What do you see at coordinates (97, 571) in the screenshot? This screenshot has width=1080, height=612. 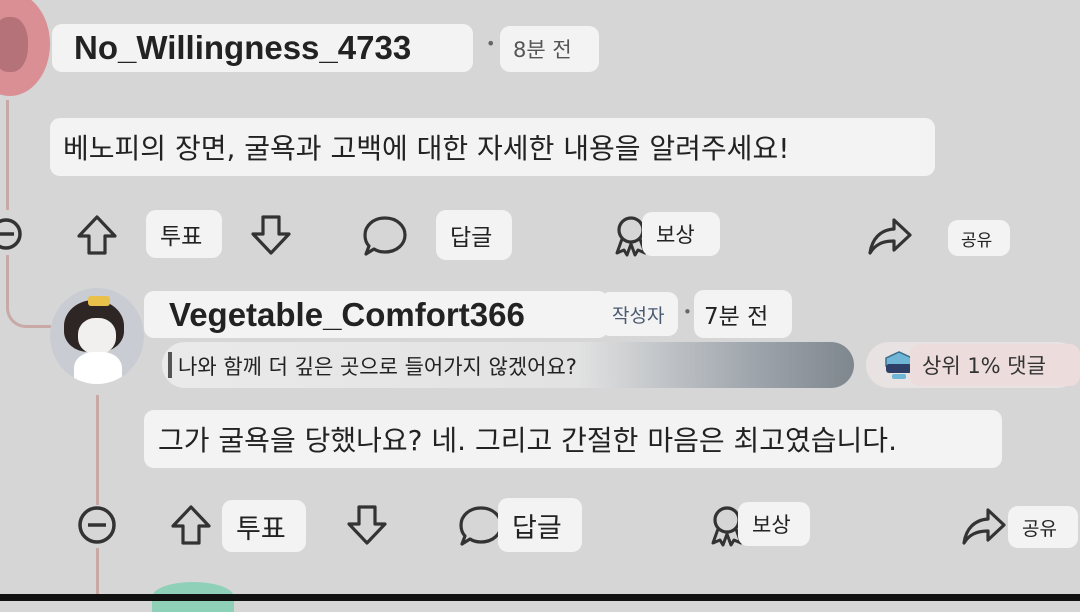 I see `thread-line-reply-lower` at bounding box center [97, 571].